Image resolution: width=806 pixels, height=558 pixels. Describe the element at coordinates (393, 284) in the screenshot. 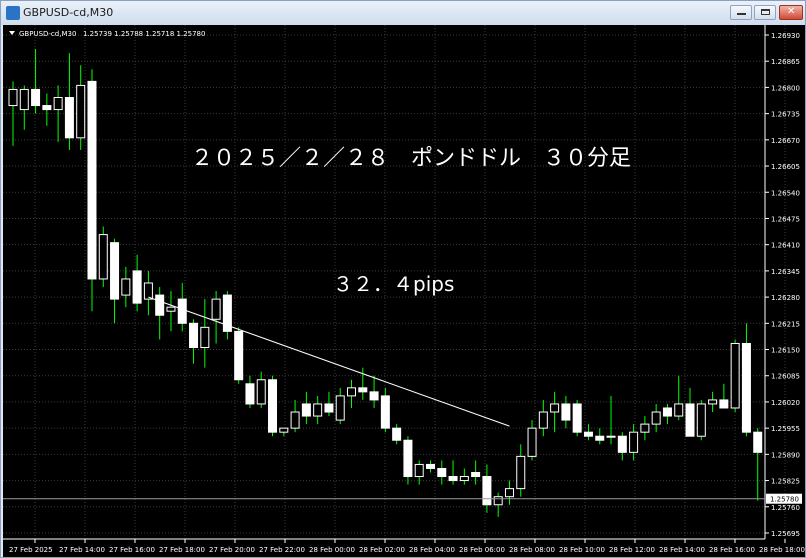

I see `pips-annotation: ３２．４pips` at that location.